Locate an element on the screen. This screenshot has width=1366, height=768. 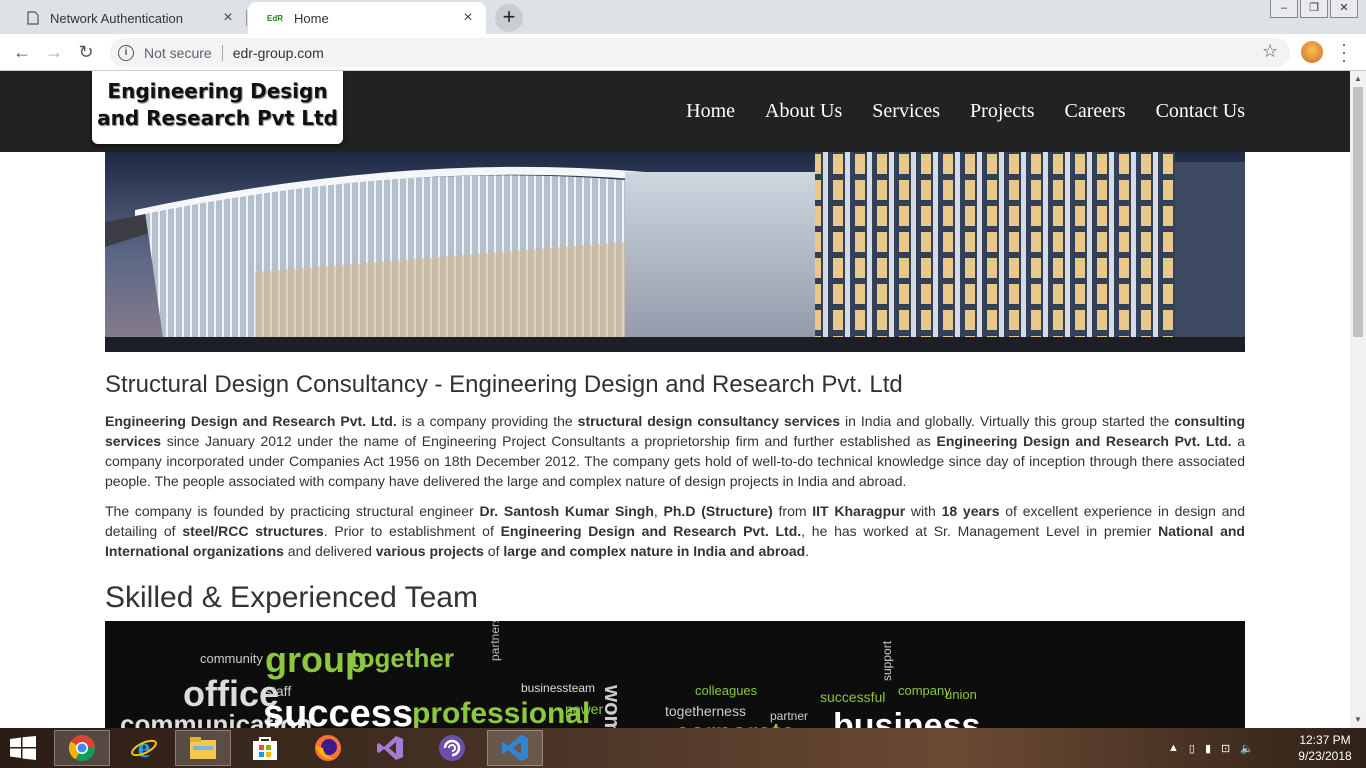
internet-explorer-icon: e is located at coordinates (144, 748).